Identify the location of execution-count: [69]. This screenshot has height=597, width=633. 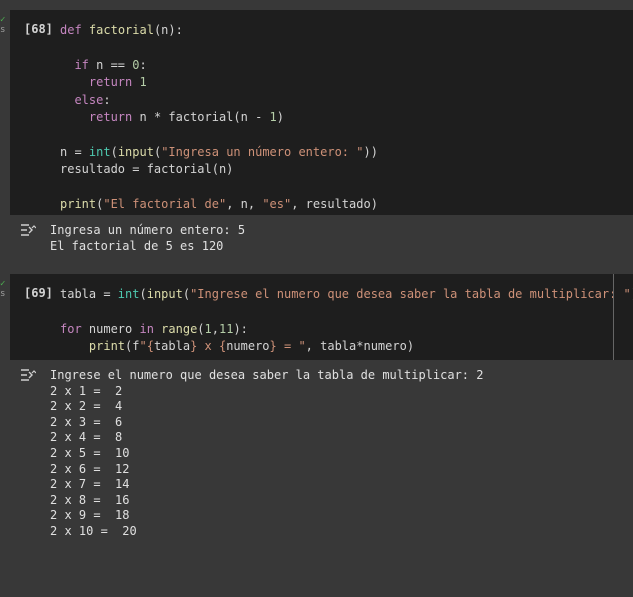
(38, 293).